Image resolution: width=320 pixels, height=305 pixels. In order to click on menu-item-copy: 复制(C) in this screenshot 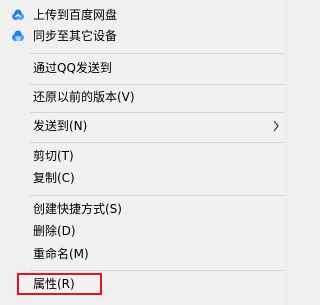, I will do `click(143, 178)`.